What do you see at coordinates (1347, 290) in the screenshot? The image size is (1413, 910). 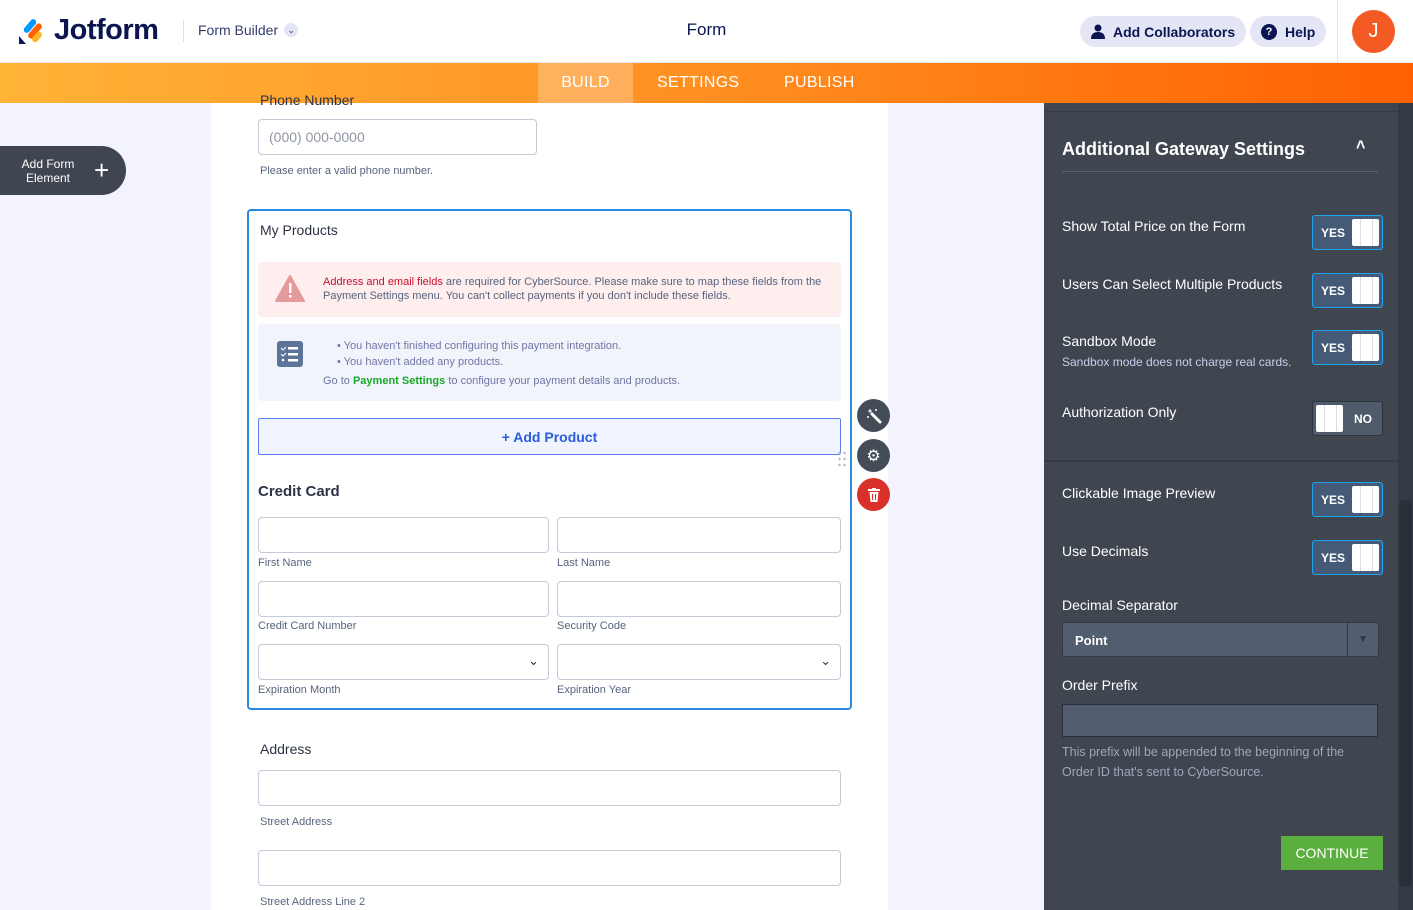 I see `multiple-products-toggle: YES` at bounding box center [1347, 290].